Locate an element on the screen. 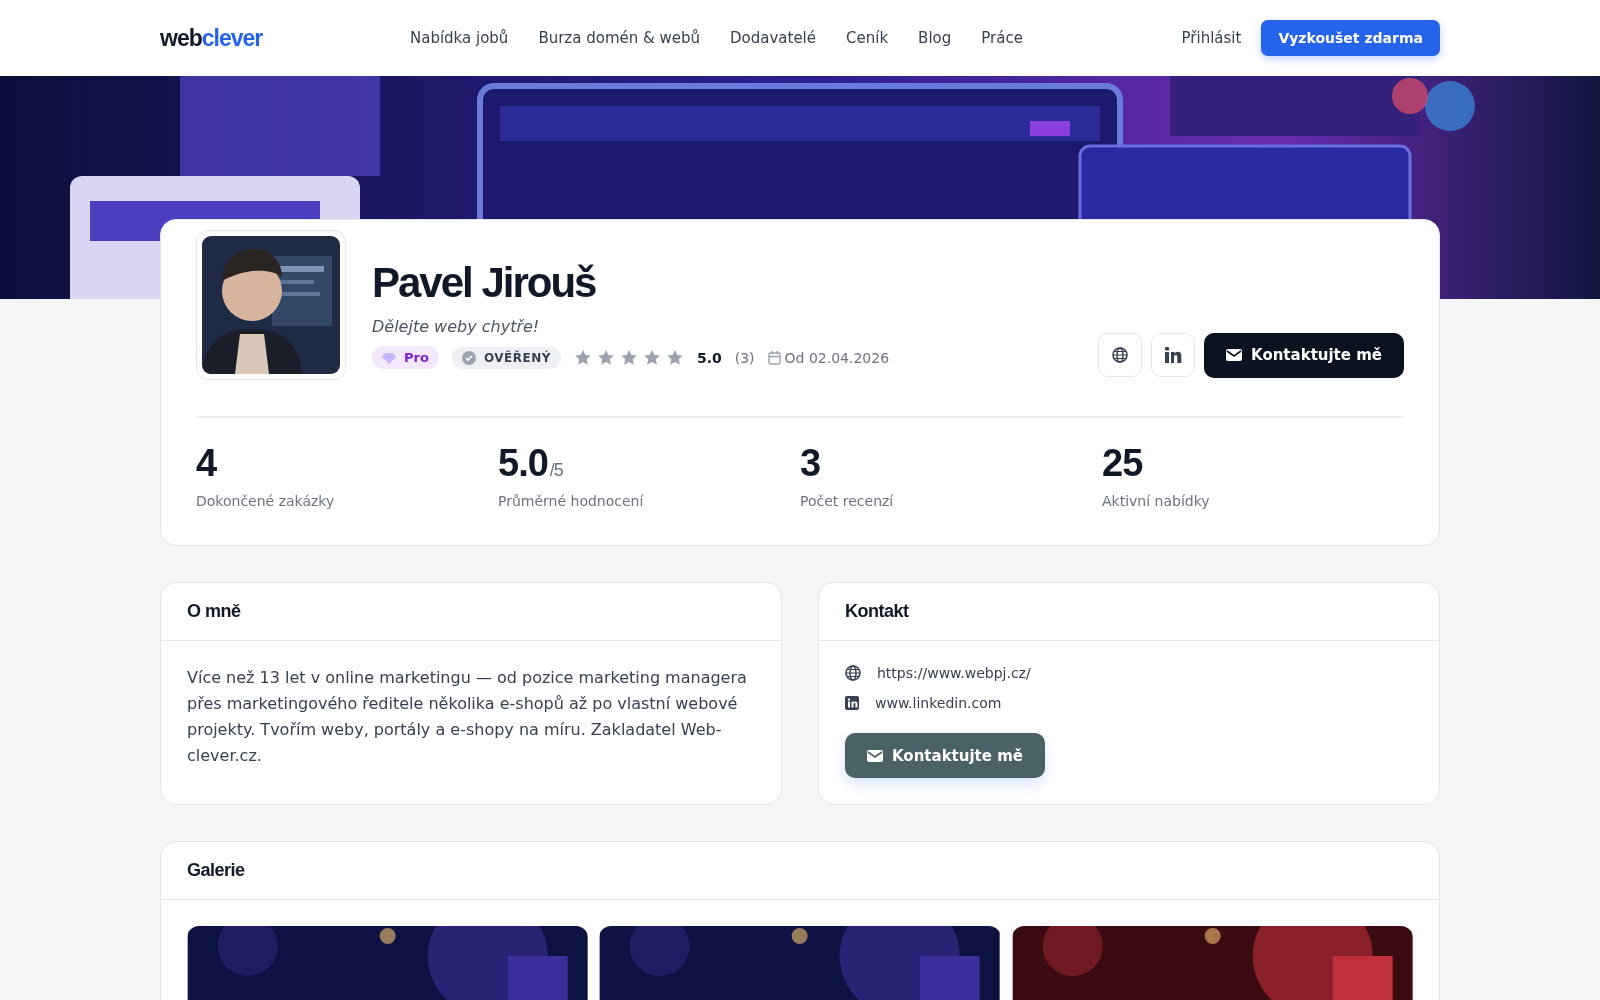 This screenshot has width=1600, height=1000. panel-title: Galerie is located at coordinates (800, 871).